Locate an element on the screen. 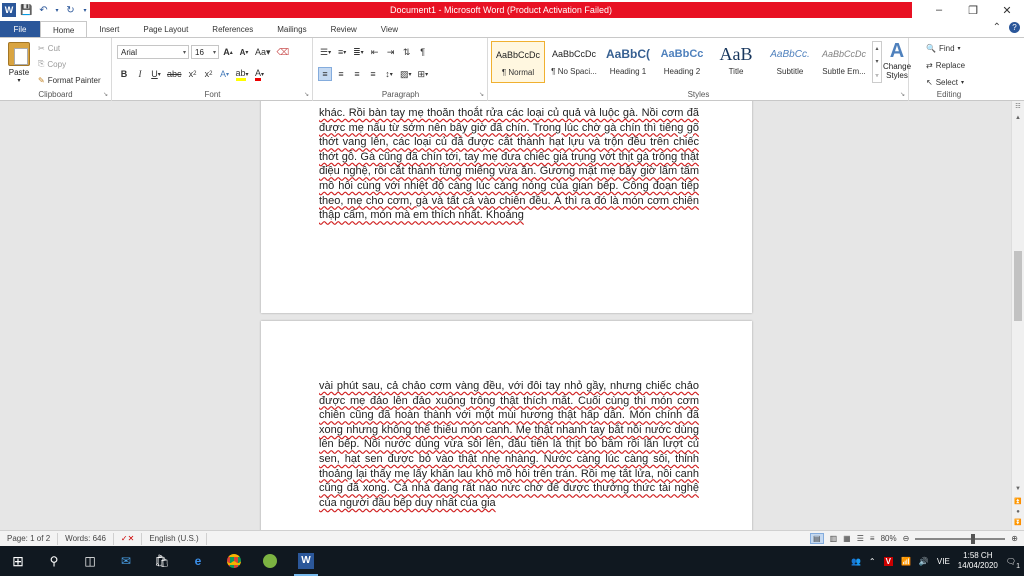  borders-icon: ⊞ ▾ is located at coordinates (423, 74).